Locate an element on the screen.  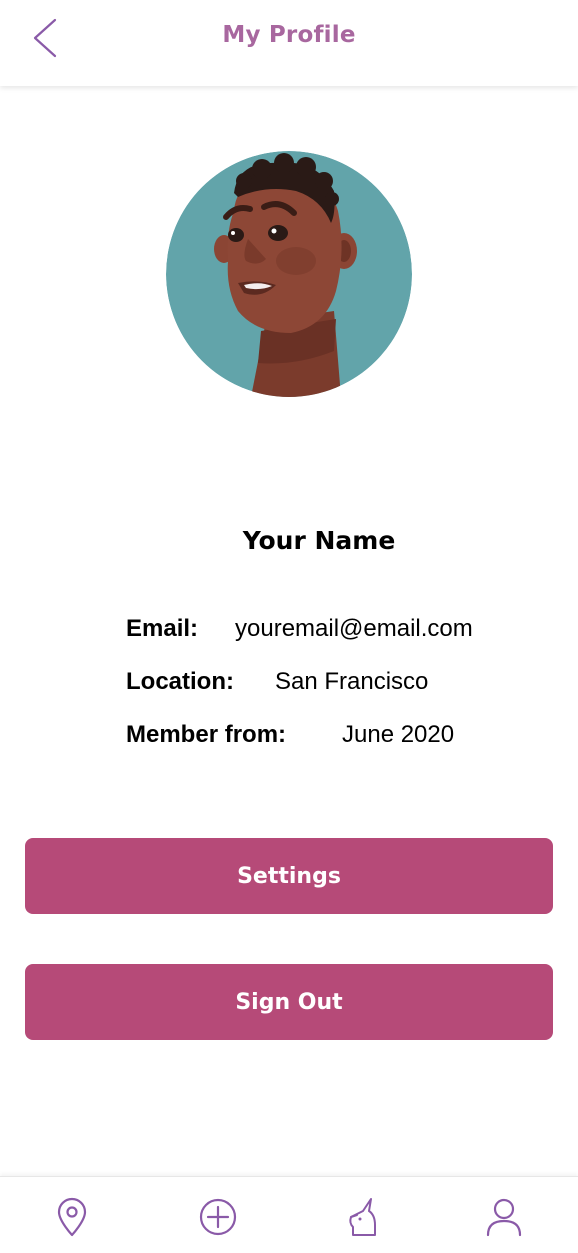
user-profile-icon is located at coordinates (504, 1217).